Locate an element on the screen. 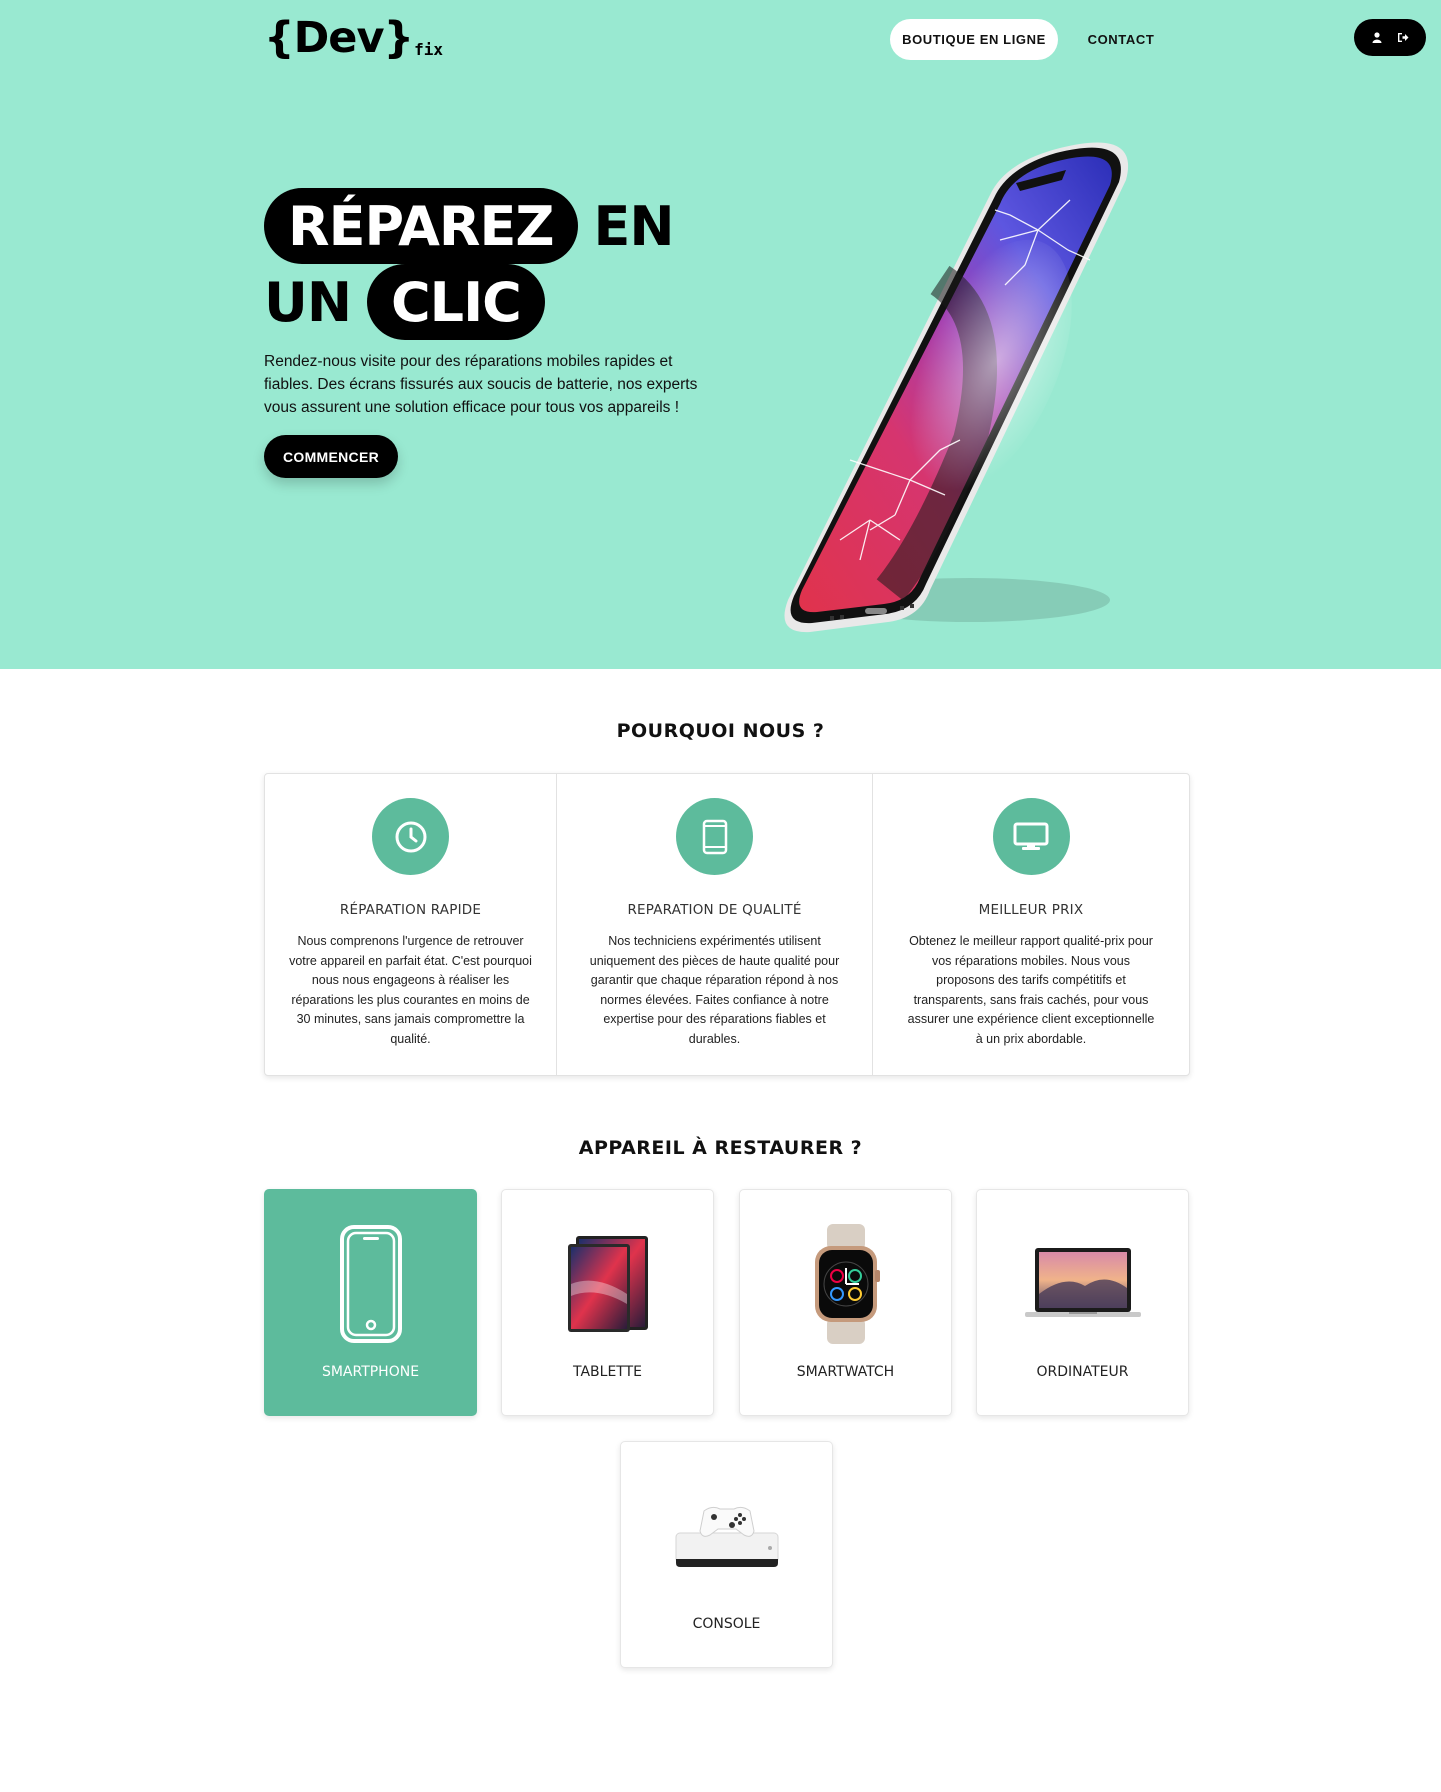 This screenshot has width=1441, height=1792. device-label: CONSOLE is located at coordinates (726, 1624).